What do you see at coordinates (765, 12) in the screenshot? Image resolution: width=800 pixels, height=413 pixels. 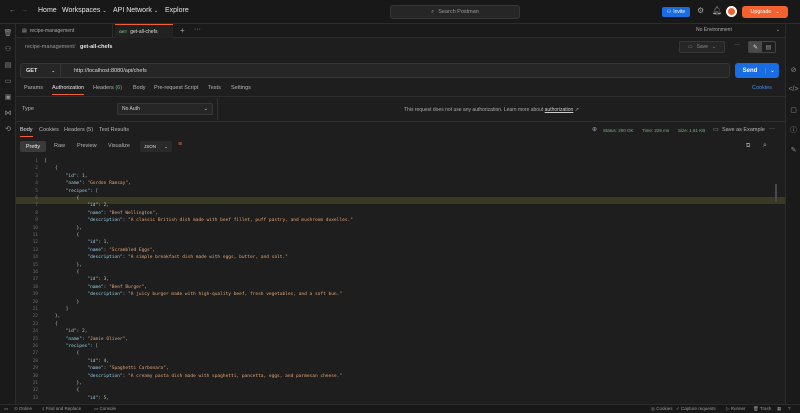 I see `upgrade-button: Upgrade ⌄` at bounding box center [765, 12].